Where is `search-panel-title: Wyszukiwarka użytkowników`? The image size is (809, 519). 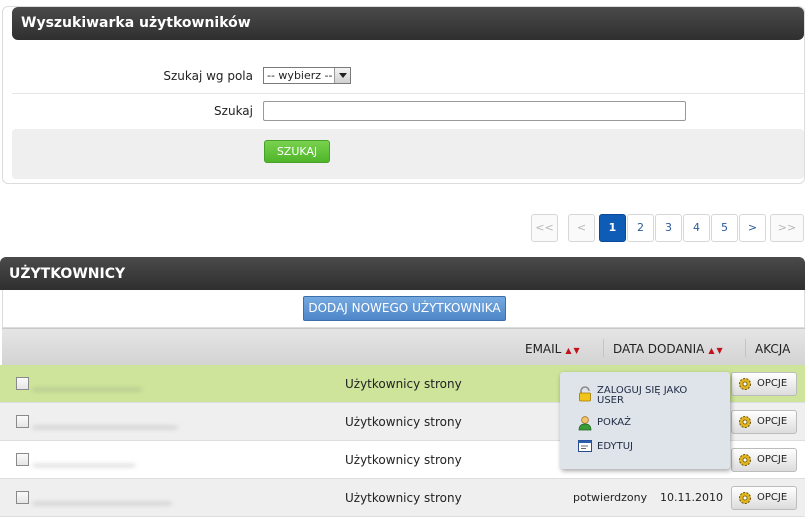
search-panel-title: Wyszukiwarka użytkowników is located at coordinates (408, 23).